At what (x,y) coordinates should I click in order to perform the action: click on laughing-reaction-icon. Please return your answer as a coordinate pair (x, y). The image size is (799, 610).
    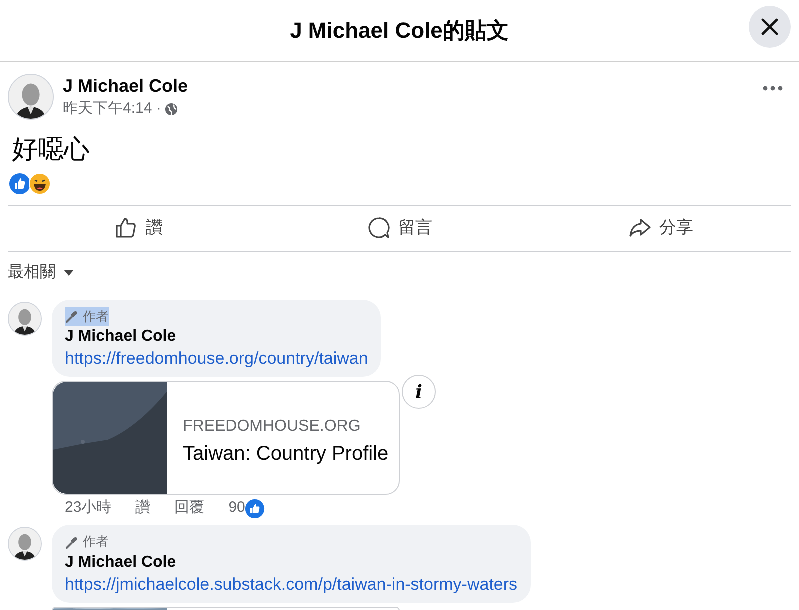
    Looking at the image, I should click on (40, 184).